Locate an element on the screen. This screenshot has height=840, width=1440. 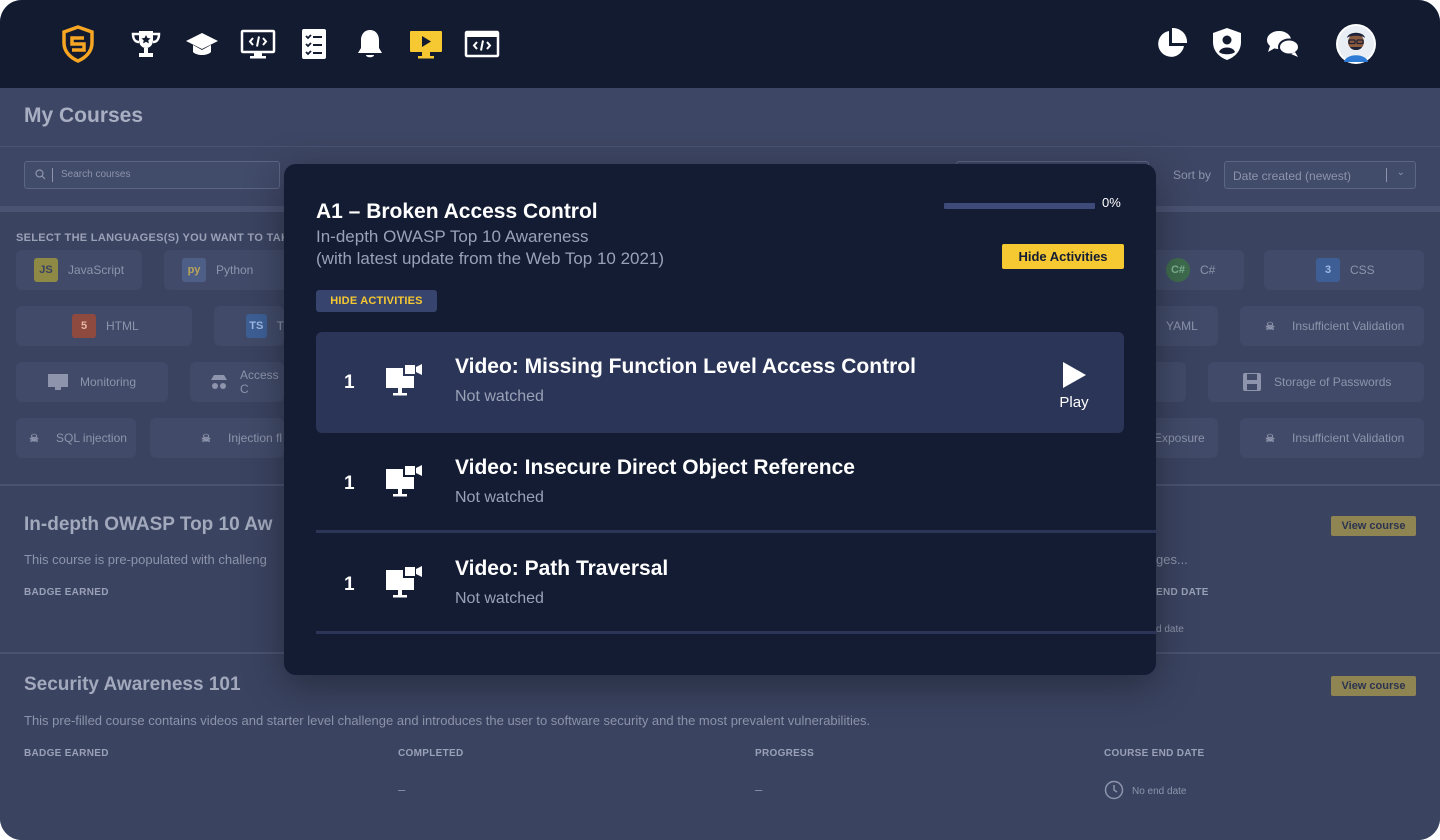
sort-label: Sort by is located at coordinates (1192, 175).